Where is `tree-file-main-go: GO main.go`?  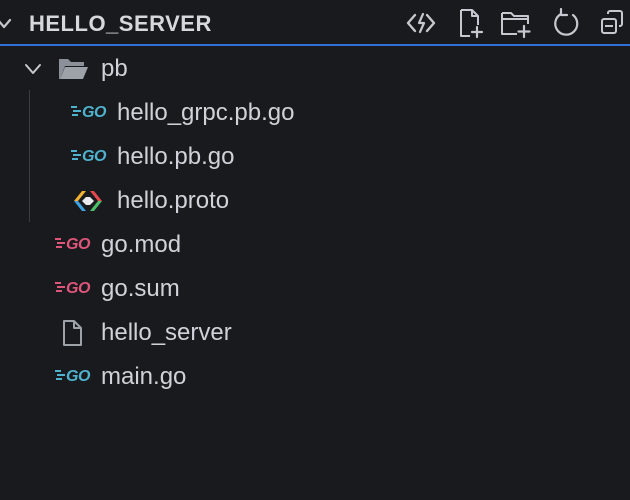 tree-file-main-go: GO main.go is located at coordinates (315, 377).